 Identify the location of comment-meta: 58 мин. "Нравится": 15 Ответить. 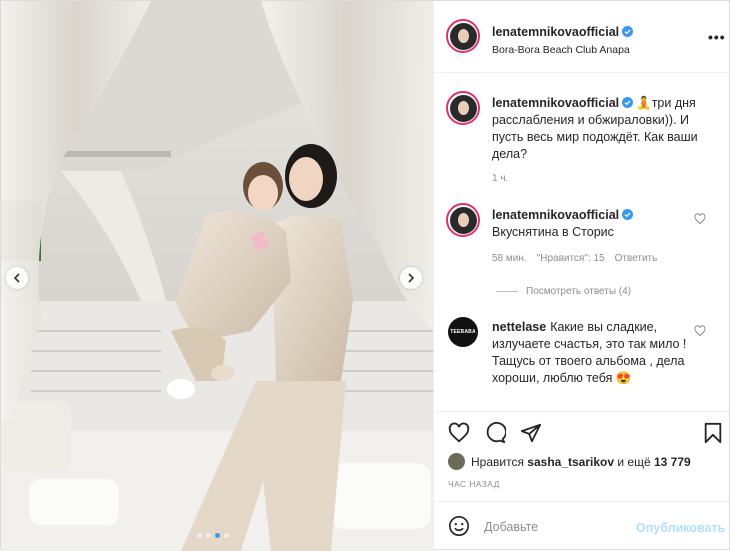
(574, 258).